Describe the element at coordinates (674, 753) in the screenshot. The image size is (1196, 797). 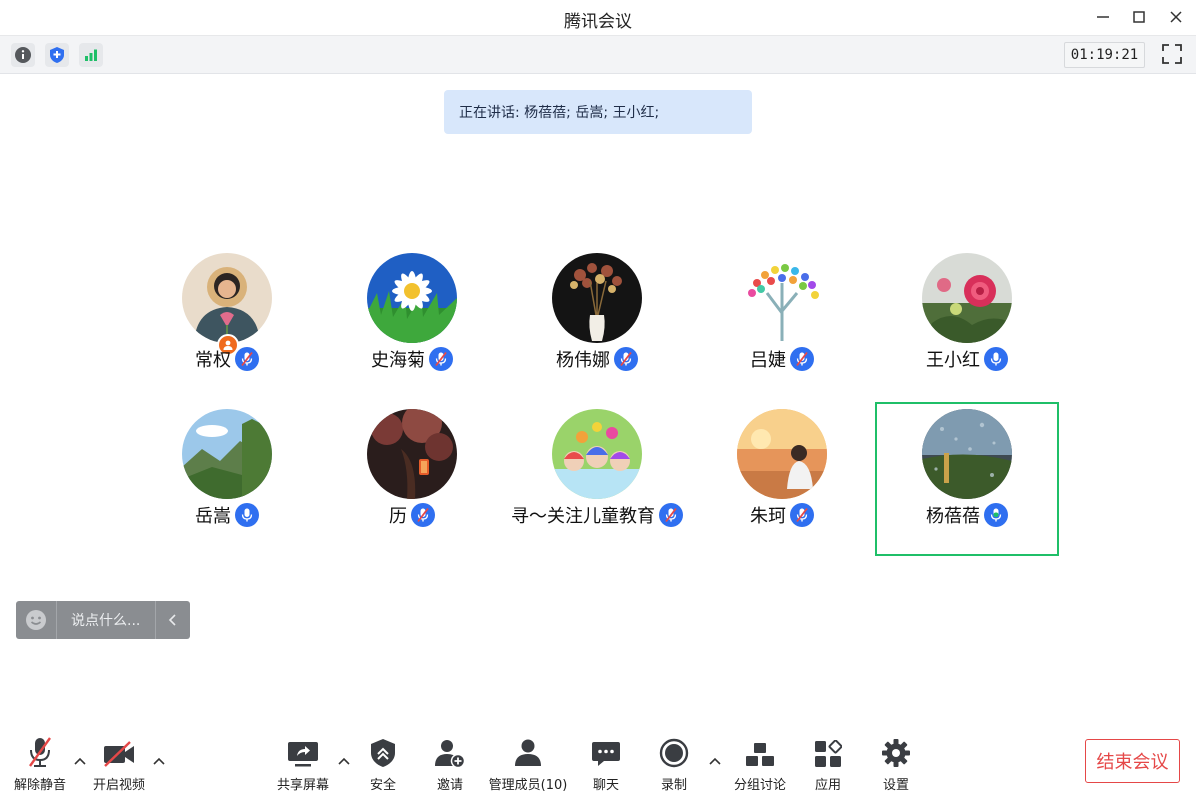
I see `record-icon` at that location.